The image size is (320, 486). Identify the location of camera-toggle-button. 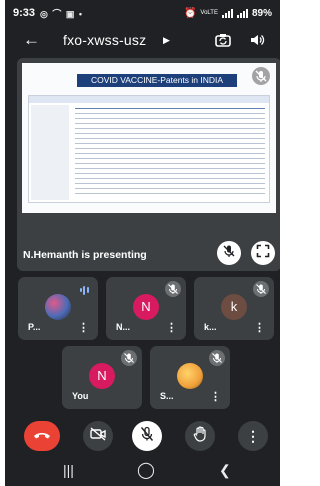
(98, 436).